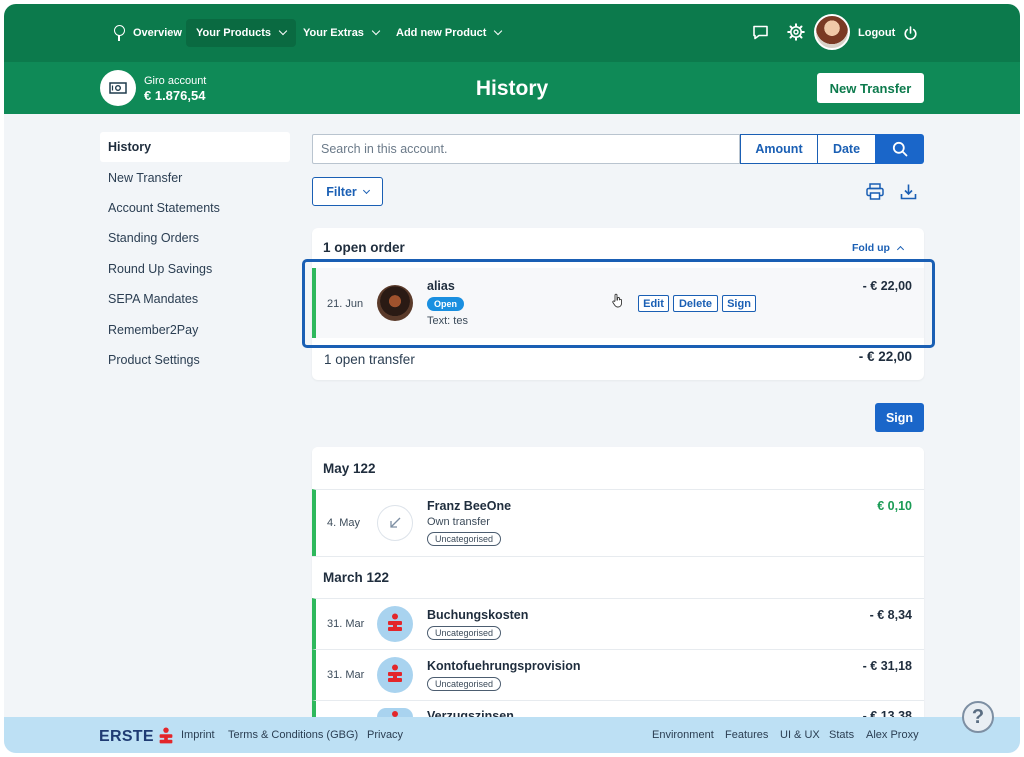  What do you see at coordinates (441, 33) in the screenshot?
I see `nav-add-new-product-label: Add new Product` at bounding box center [441, 33].